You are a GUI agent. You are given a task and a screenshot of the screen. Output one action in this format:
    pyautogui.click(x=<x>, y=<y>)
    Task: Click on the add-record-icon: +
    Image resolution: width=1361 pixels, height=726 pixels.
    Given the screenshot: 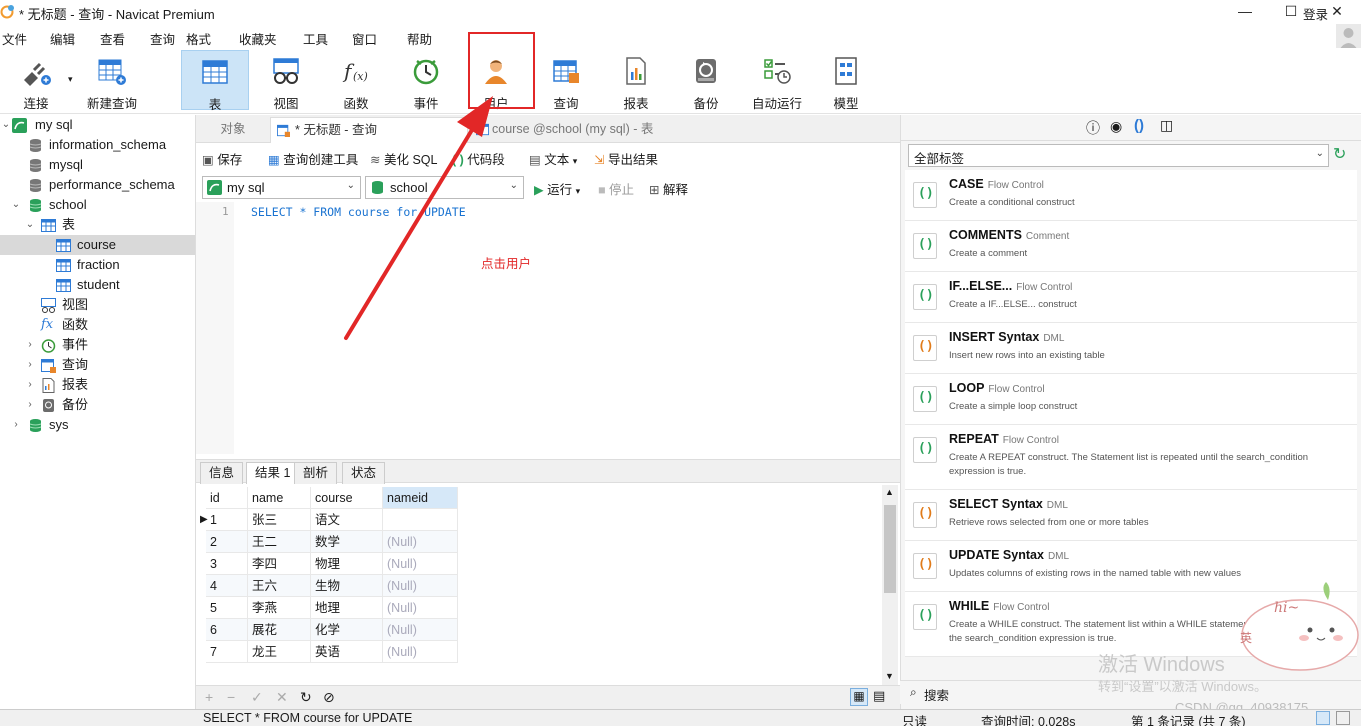 What is the action you would take?
    pyautogui.click(x=209, y=697)
    